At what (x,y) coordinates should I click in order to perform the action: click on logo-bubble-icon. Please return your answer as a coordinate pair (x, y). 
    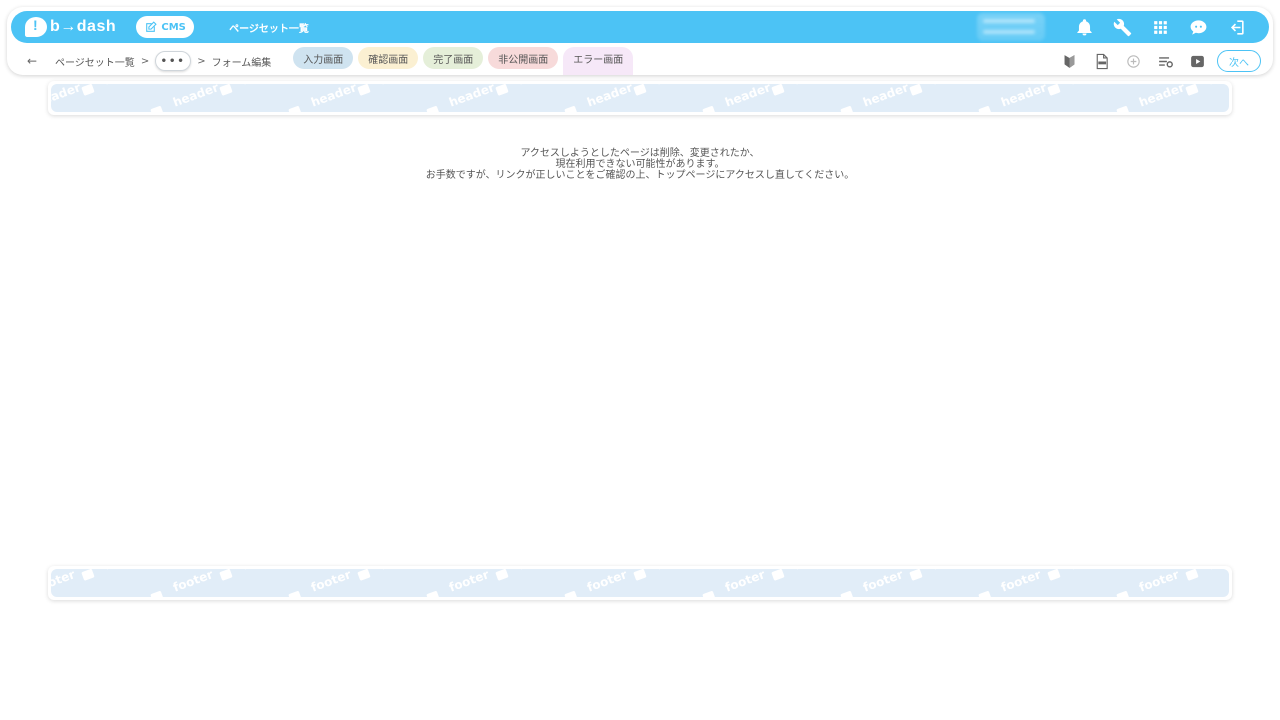
    Looking at the image, I should click on (36, 27).